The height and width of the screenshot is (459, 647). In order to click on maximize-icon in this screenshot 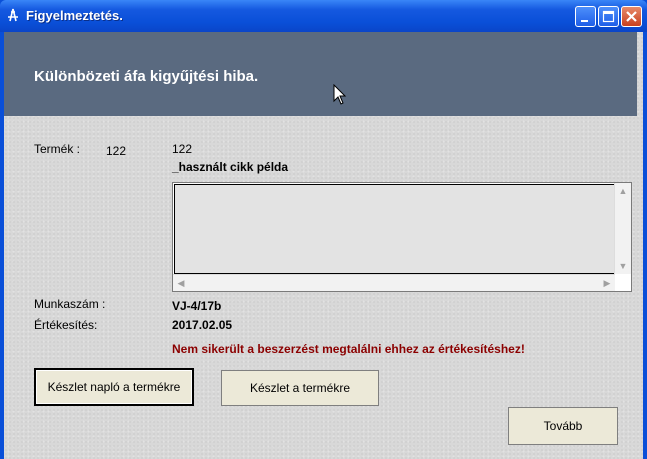, I will do `click(608, 16)`.